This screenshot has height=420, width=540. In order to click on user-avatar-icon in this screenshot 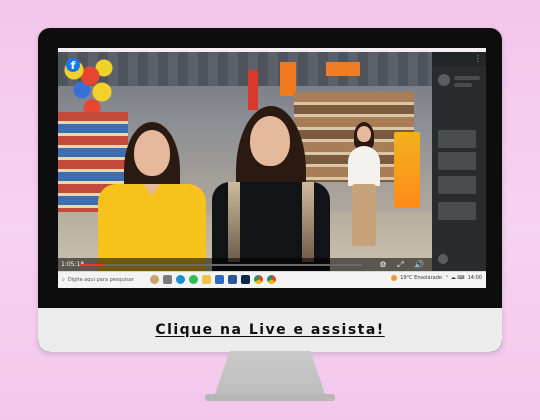, I will do `click(154, 279)`.